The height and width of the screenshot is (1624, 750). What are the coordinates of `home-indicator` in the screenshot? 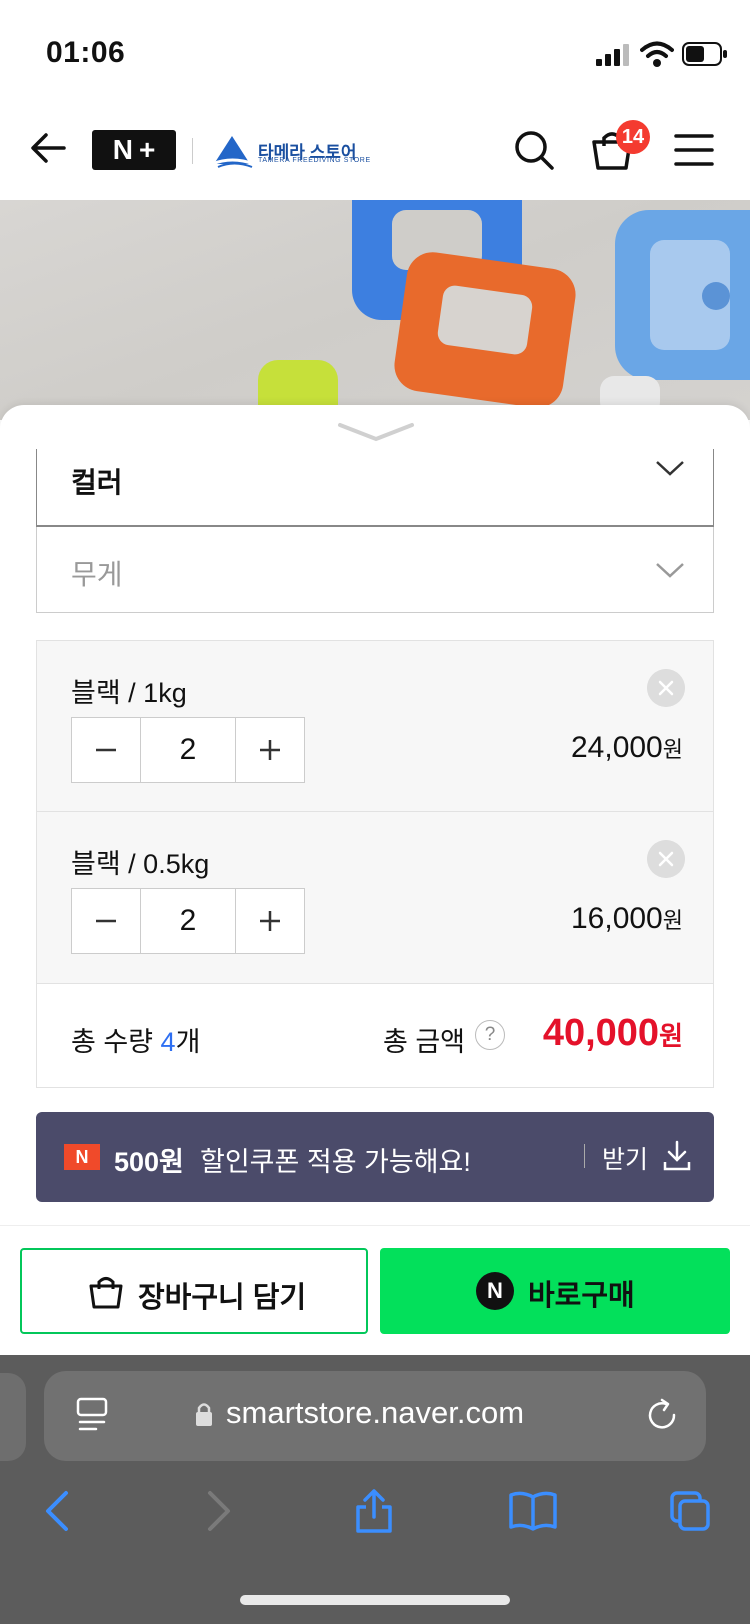 It's located at (375, 1600).